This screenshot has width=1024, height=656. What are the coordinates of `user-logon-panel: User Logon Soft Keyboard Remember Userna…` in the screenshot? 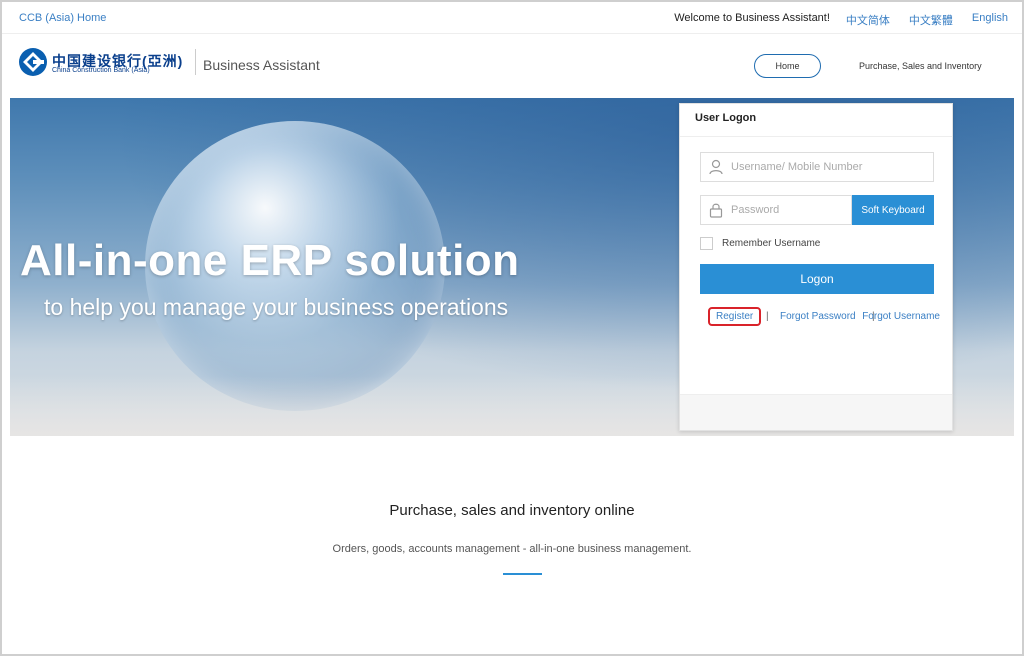 It's located at (816, 267).